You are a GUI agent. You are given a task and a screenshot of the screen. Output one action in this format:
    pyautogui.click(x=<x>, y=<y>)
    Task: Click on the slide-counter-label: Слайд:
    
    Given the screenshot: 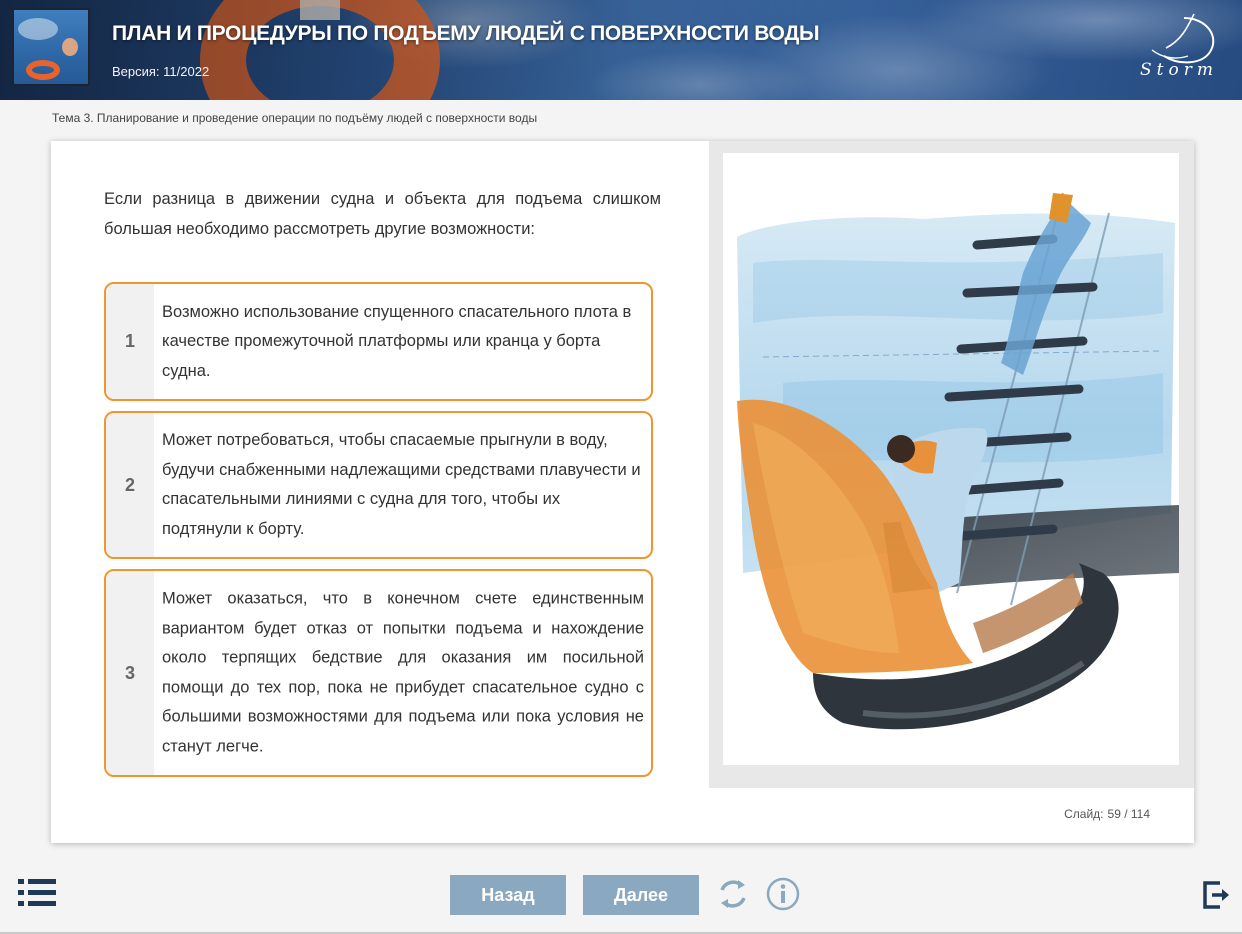 What is the action you would take?
    pyautogui.click(x=1084, y=814)
    